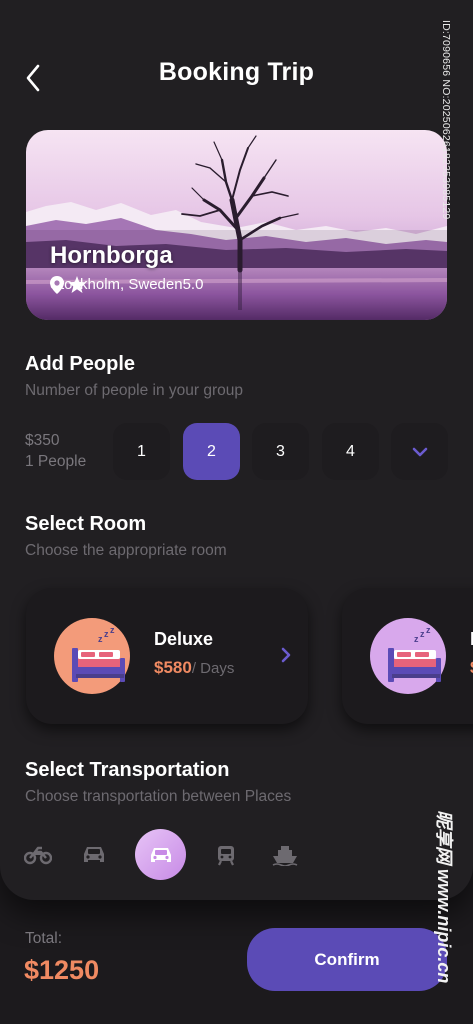  I want to click on ship-icon, so click(285, 856).